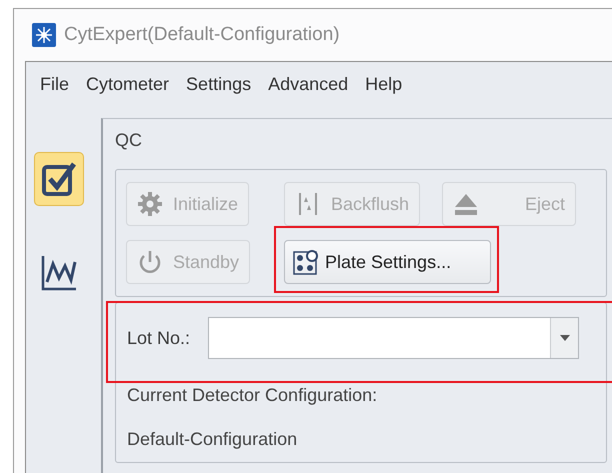 The height and width of the screenshot is (473, 612). I want to click on plate-icon, so click(306, 262).